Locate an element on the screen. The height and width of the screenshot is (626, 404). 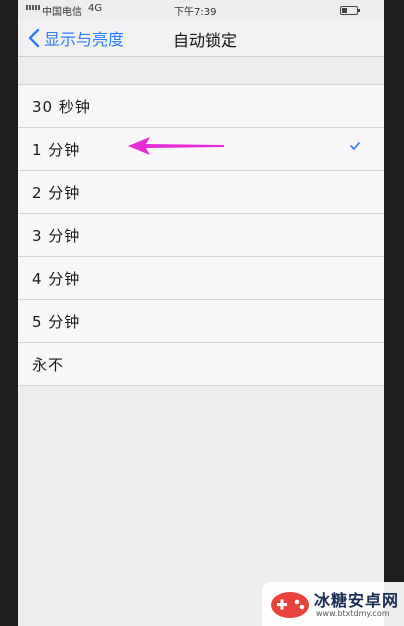
option-label: 永不 is located at coordinates (48, 365).